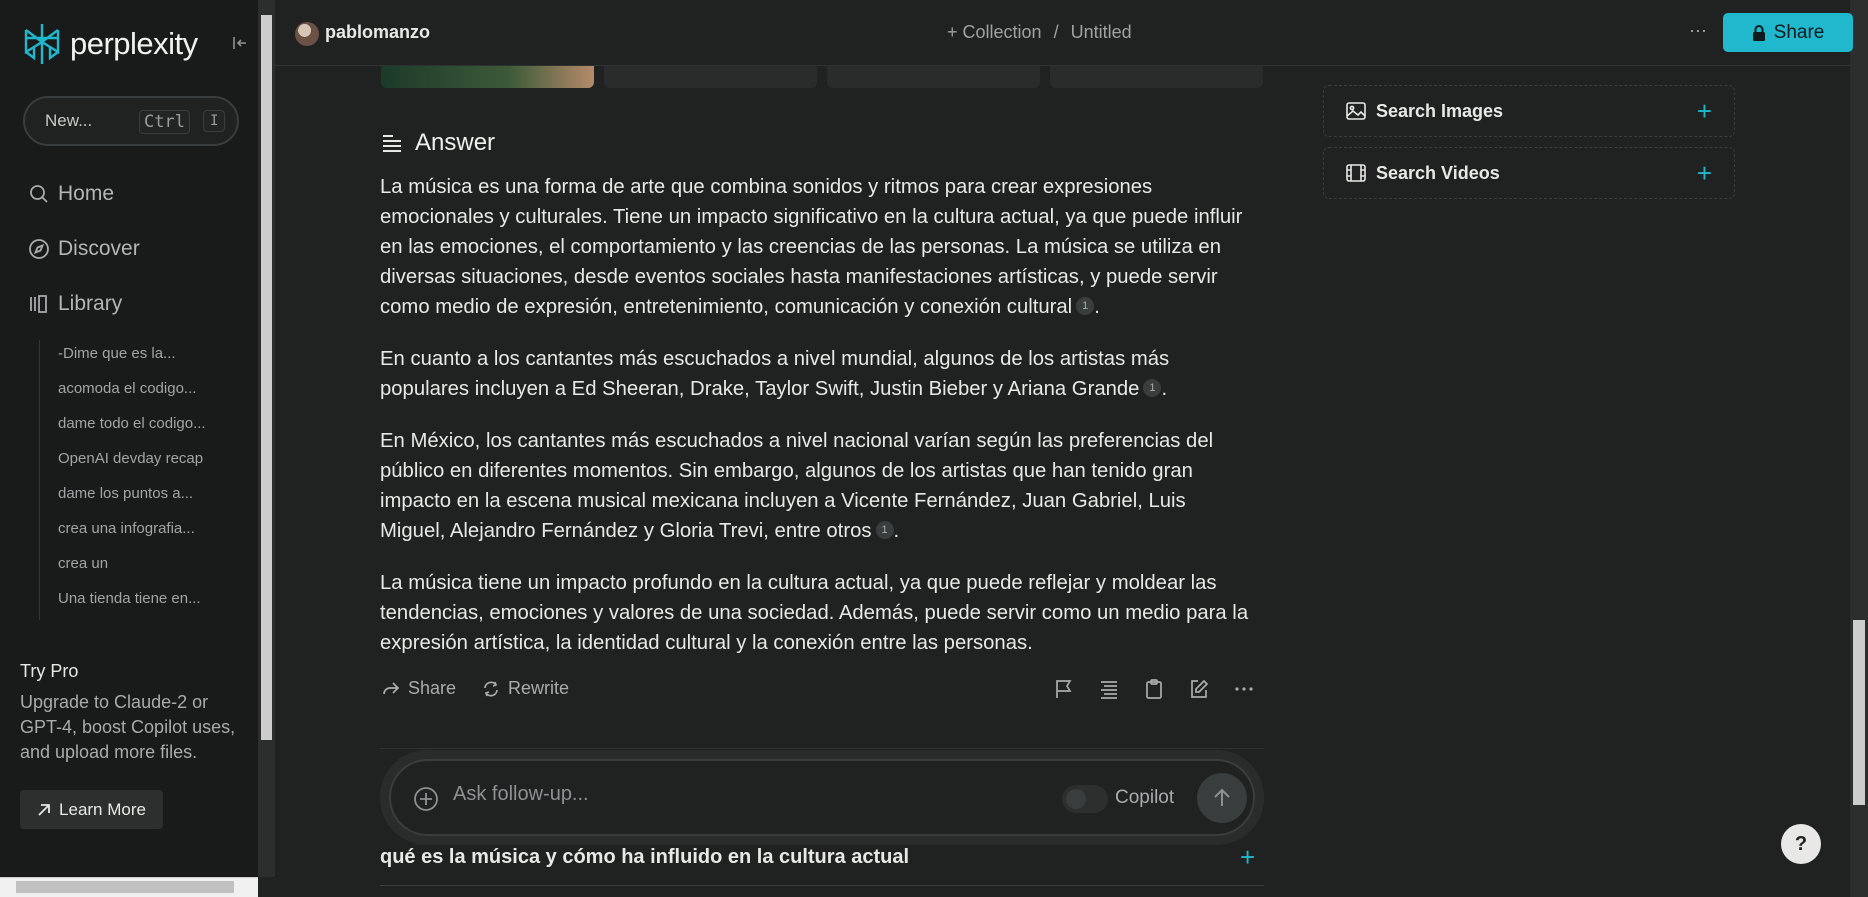 This screenshot has height=897, width=1868. What do you see at coordinates (822, 885) in the screenshot?
I see `related-divider` at bounding box center [822, 885].